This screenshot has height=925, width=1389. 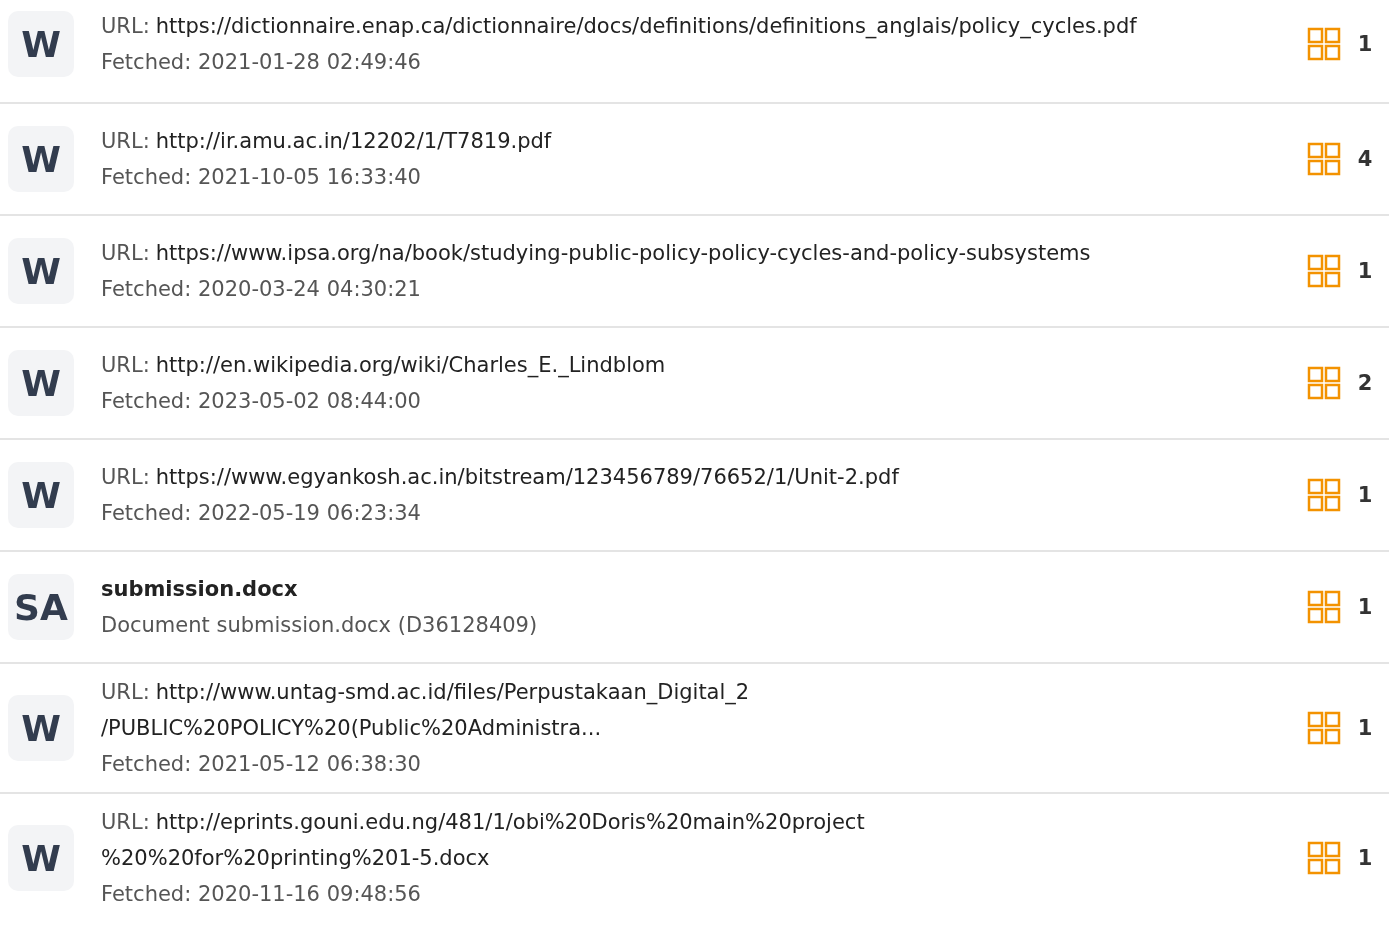 What do you see at coordinates (527, 477) in the screenshot?
I see `source-url: https://www.egyankosh.ac.in/bitstream/123456789/76652/1/Unit-2.pdf` at bounding box center [527, 477].